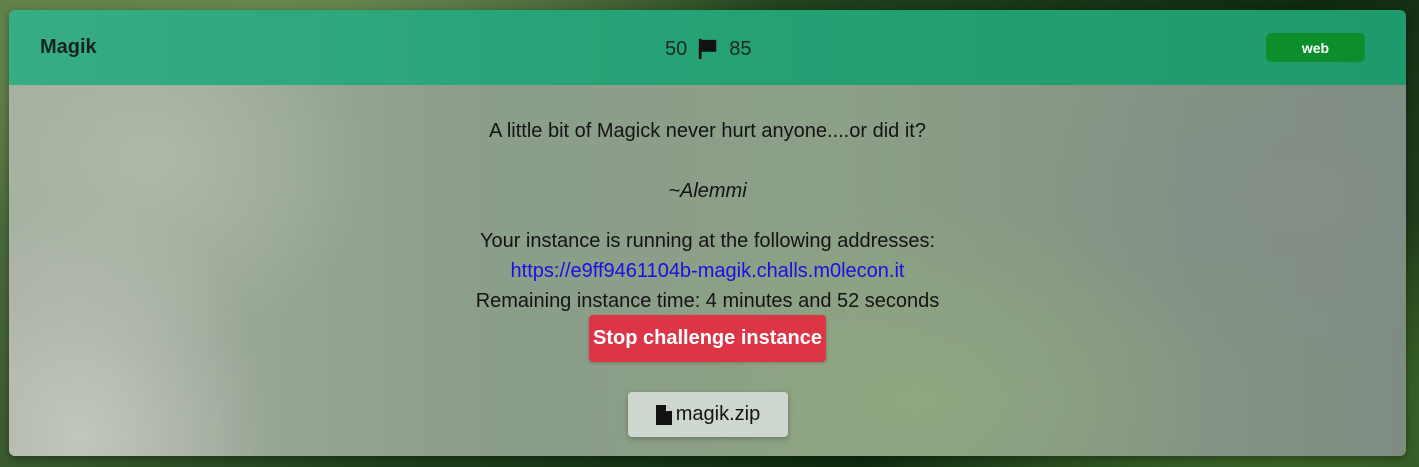 The image size is (1419, 467). Describe the element at coordinates (1315, 47) in the screenshot. I see `category-badge: web` at that location.